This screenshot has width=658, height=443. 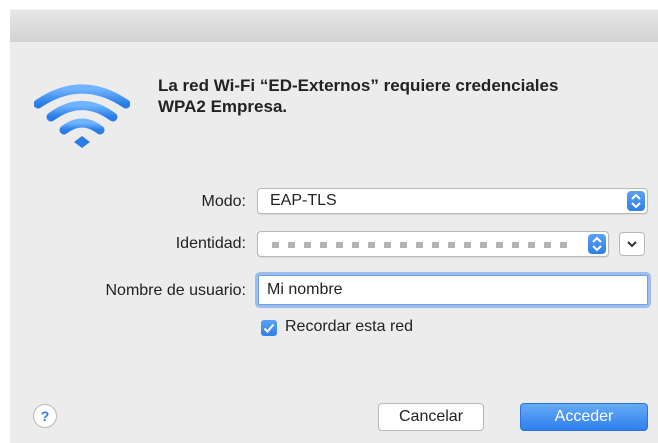 What do you see at coordinates (303, 200) in the screenshot?
I see `modo-value: EAP-TLS` at bounding box center [303, 200].